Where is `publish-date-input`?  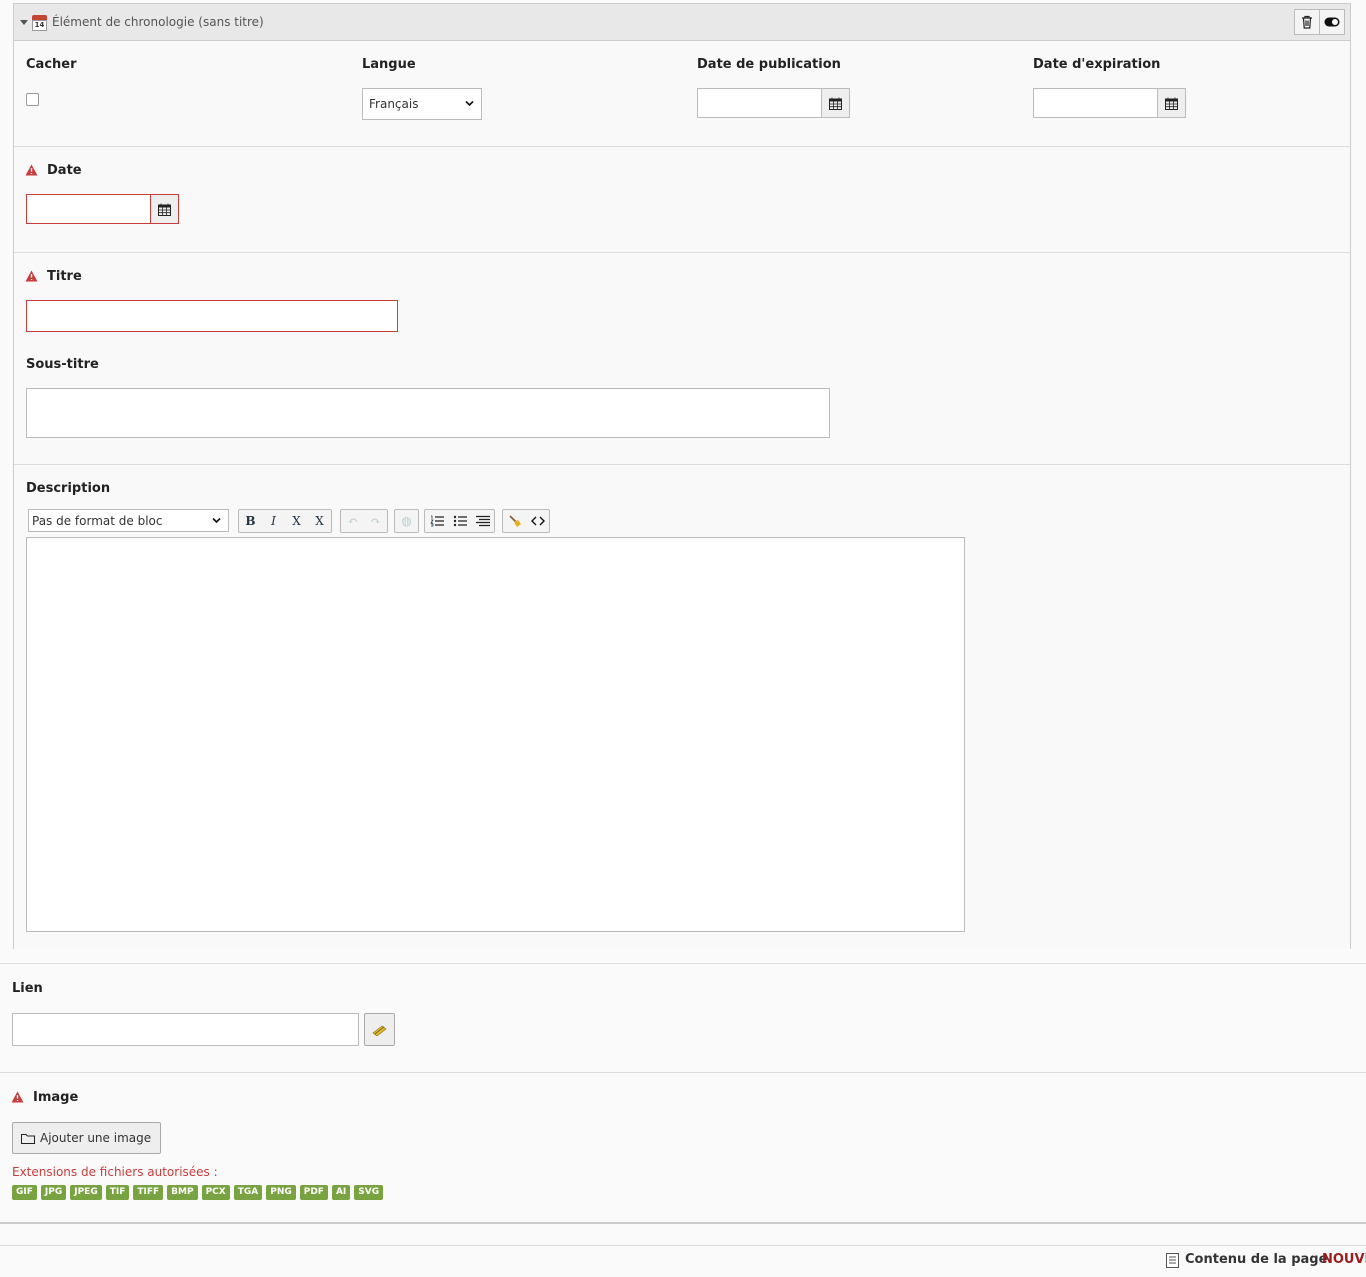 publish-date-input is located at coordinates (759, 103).